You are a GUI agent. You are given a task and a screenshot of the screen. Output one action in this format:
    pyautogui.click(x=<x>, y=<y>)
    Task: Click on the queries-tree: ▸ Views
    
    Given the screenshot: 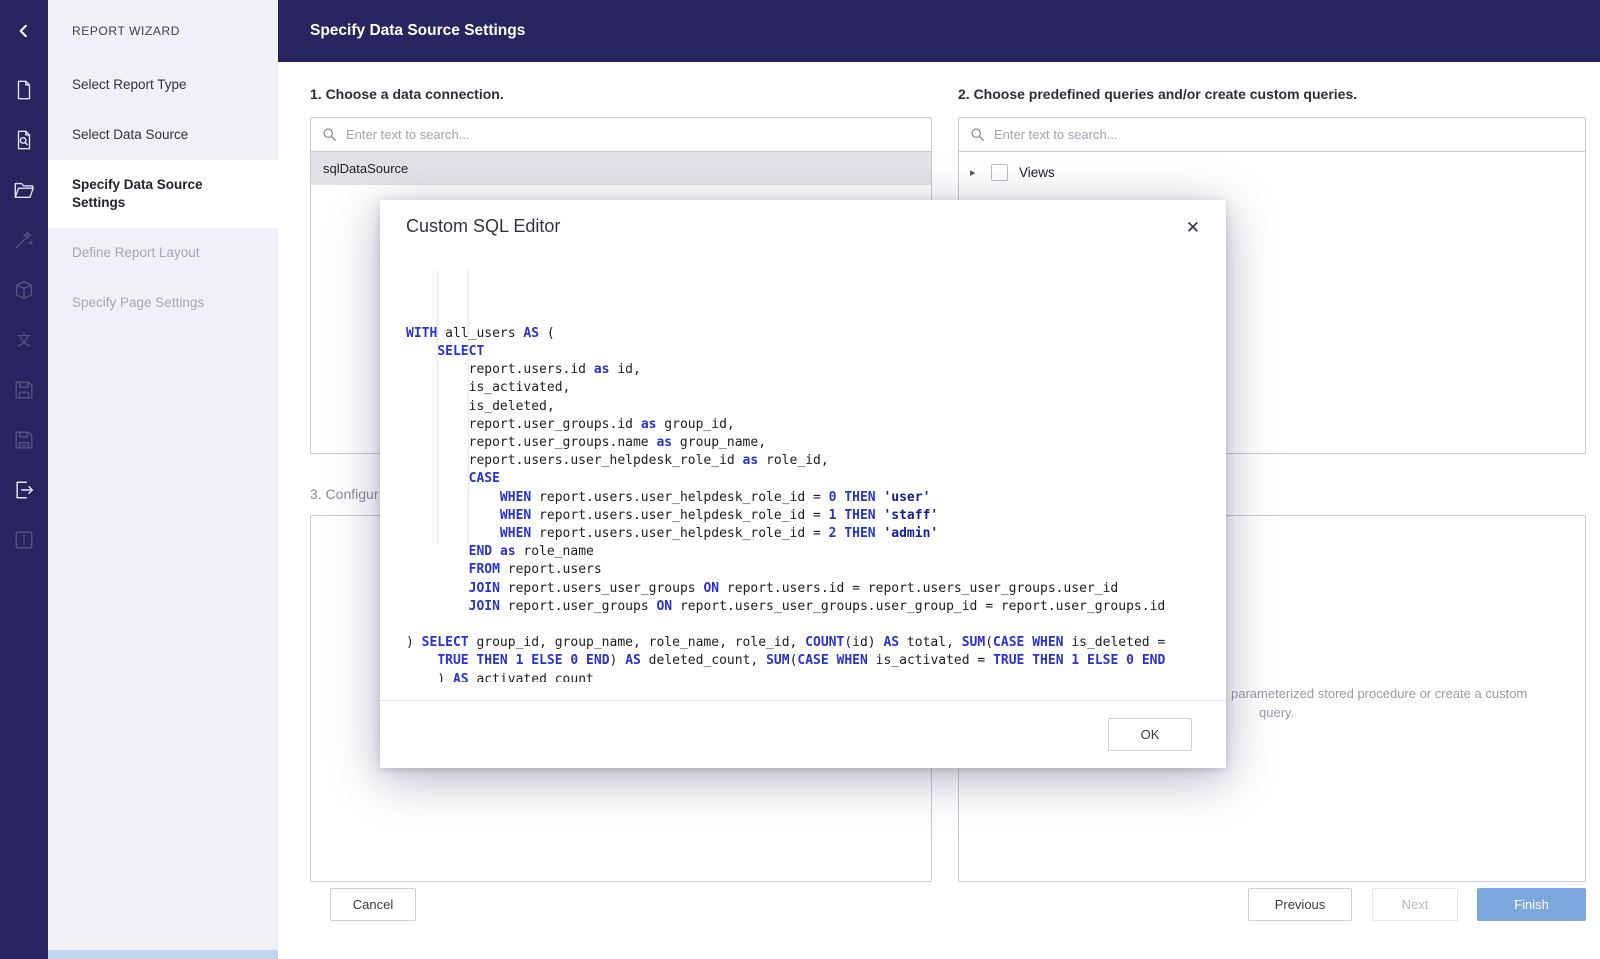 What is the action you would take?
    pyautogui.click(x=1272, y=172)
    